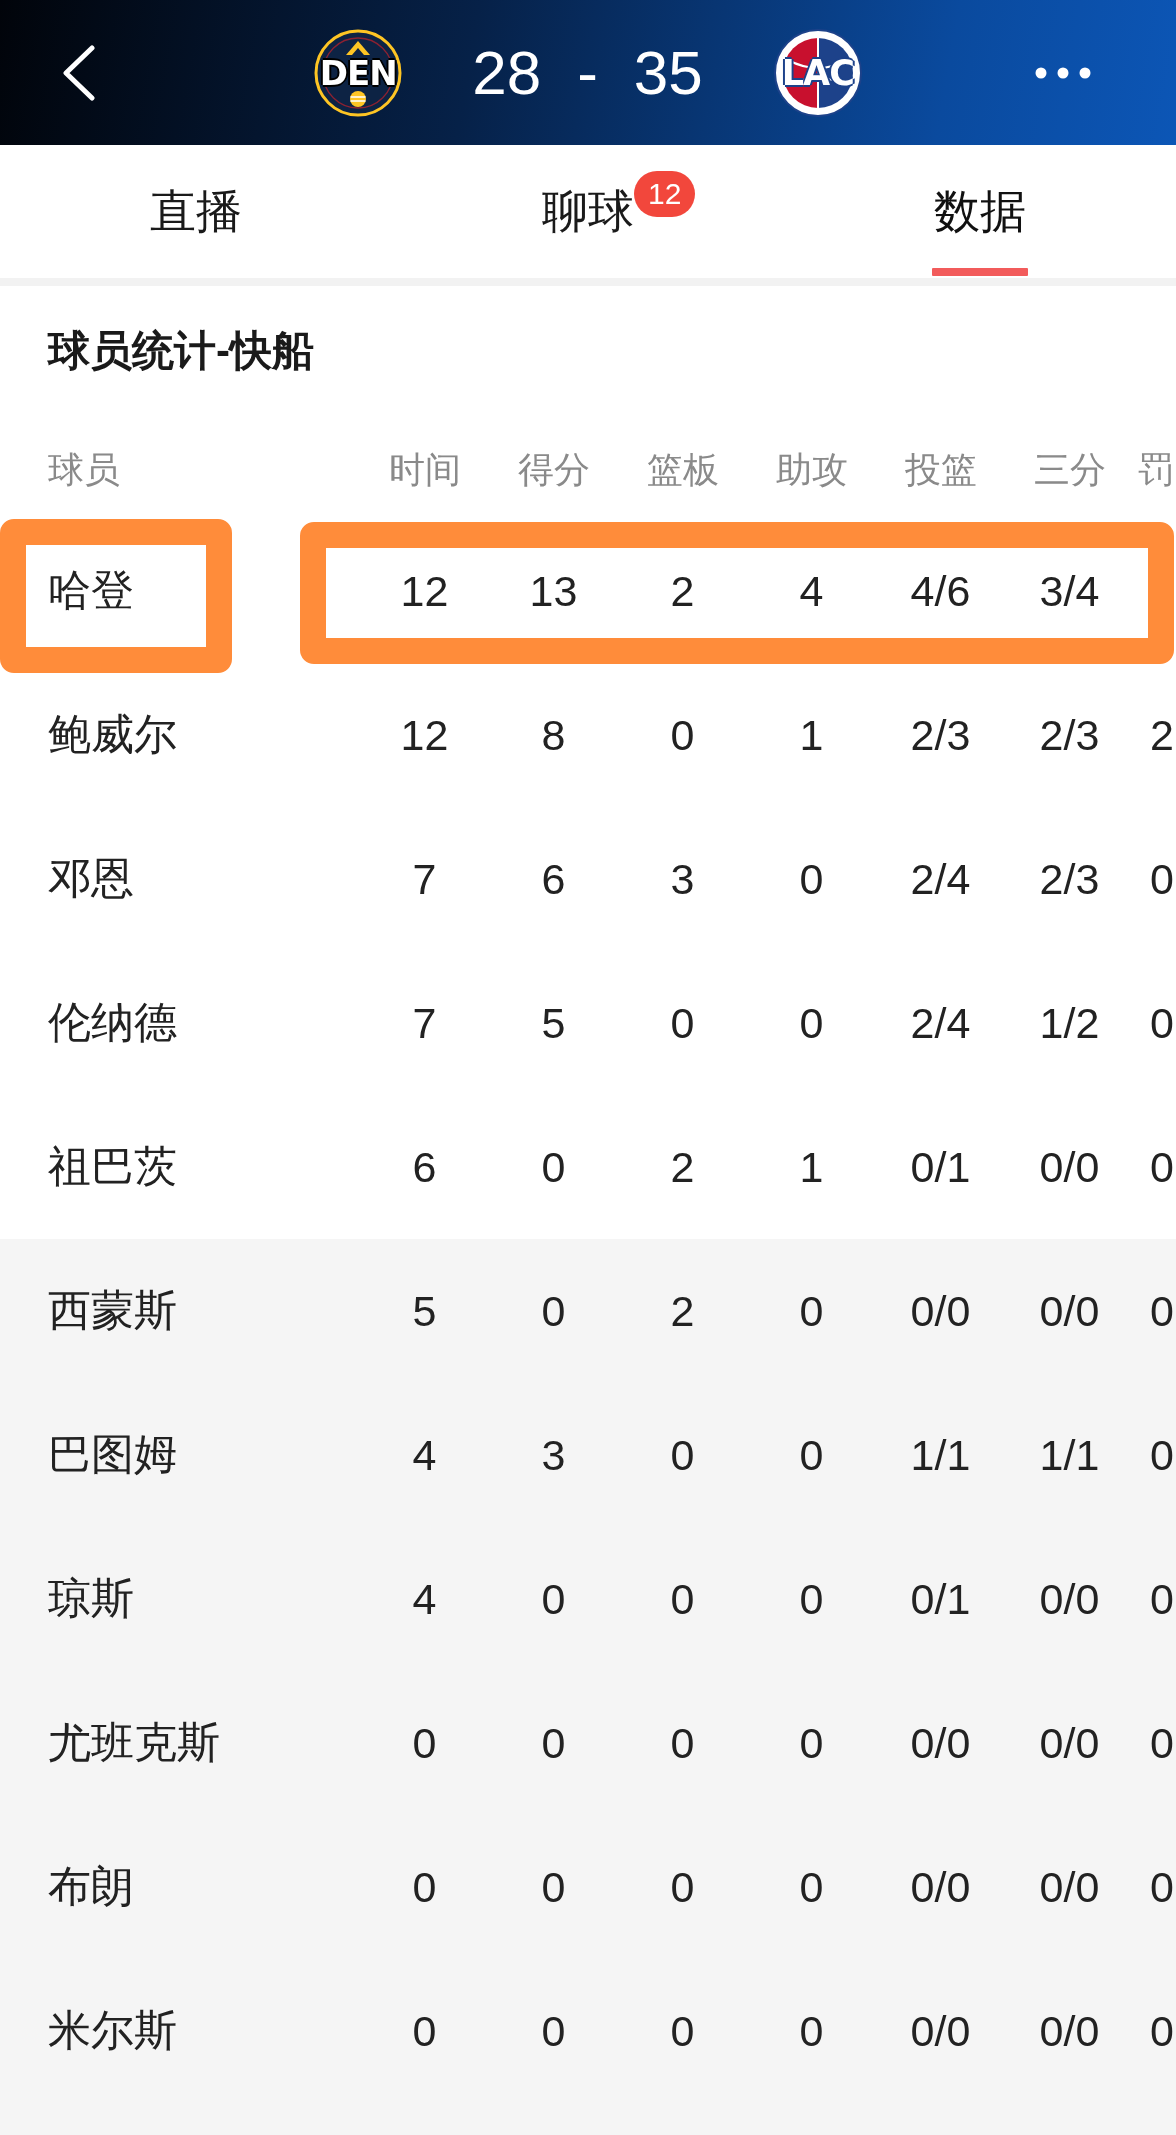  What do you see at coordinates (940, 591) in the screenshot?
I see `table-cell: 4/6` at bounding box center [940, 591].